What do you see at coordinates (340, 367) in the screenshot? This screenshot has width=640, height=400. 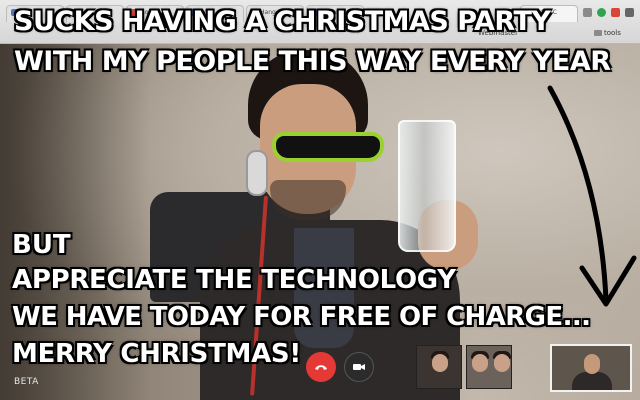 I see `call-controls` at bounding box center [340, 367].